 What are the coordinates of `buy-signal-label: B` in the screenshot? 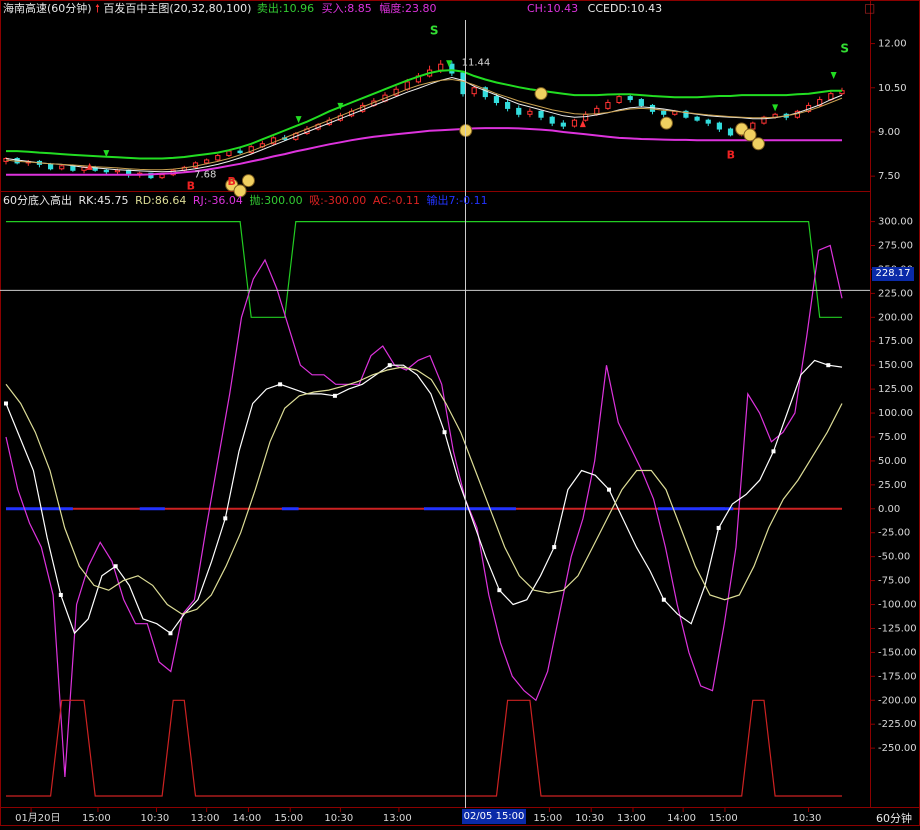 It's located at (731, 154).